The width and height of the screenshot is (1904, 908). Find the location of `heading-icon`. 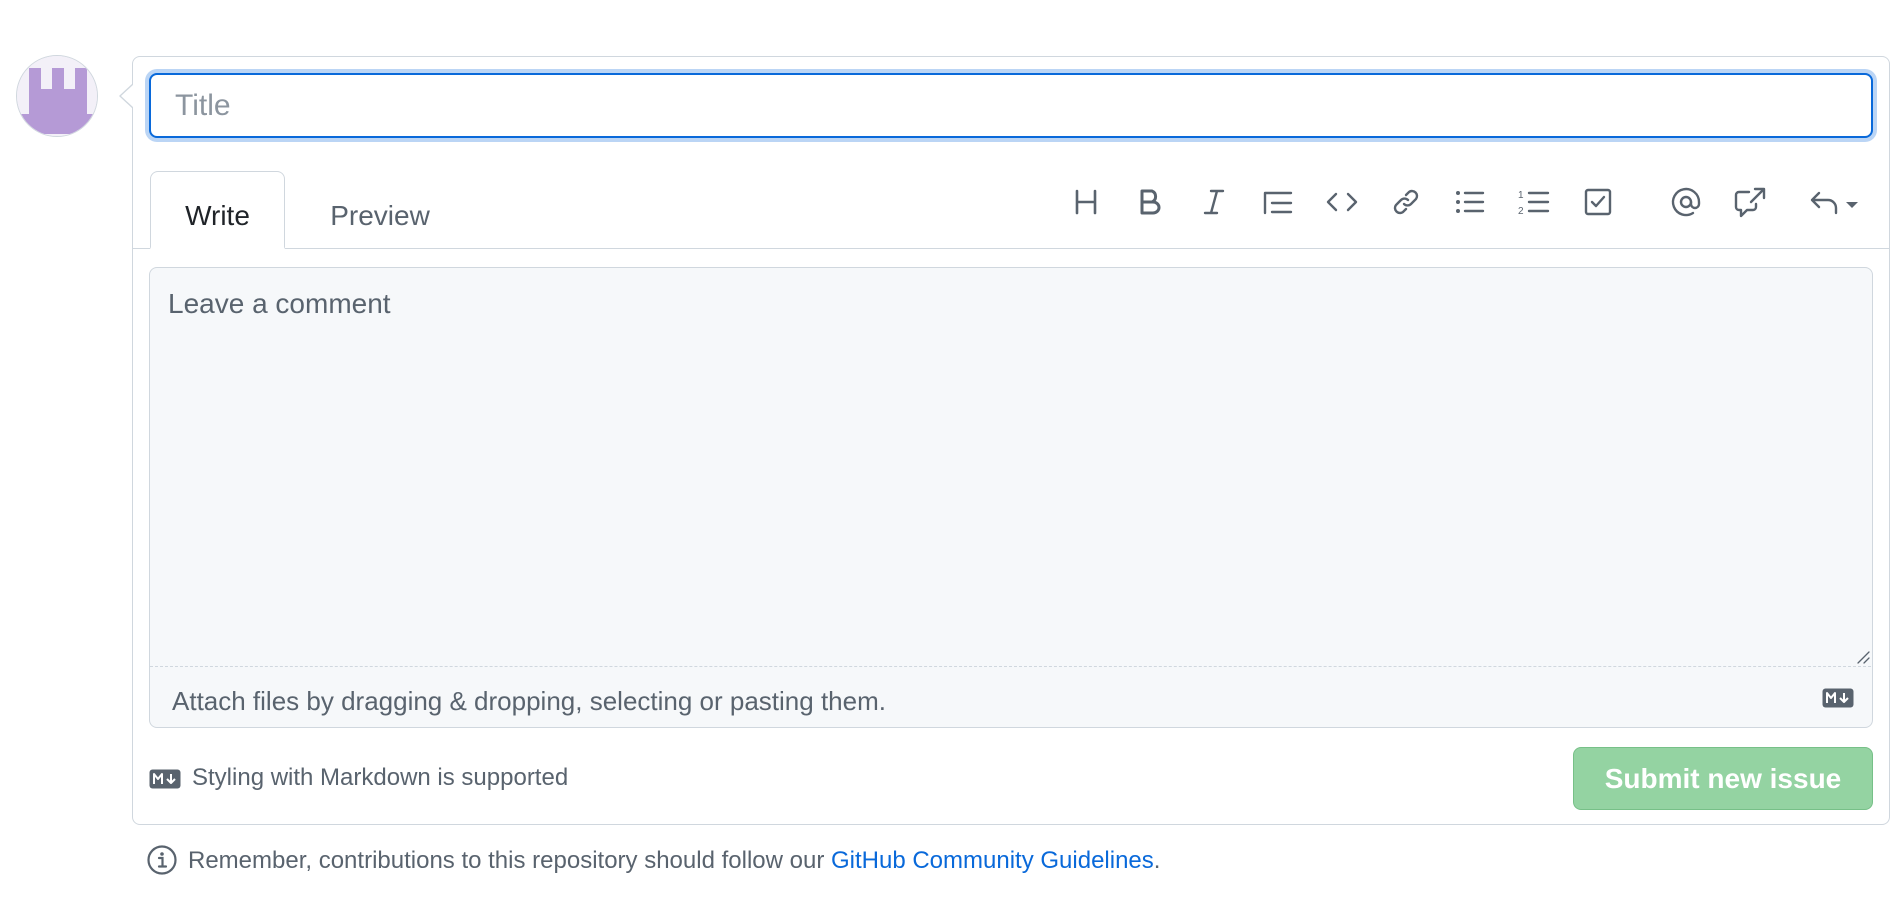

heading-icon is located at coordinates (1086, 202).